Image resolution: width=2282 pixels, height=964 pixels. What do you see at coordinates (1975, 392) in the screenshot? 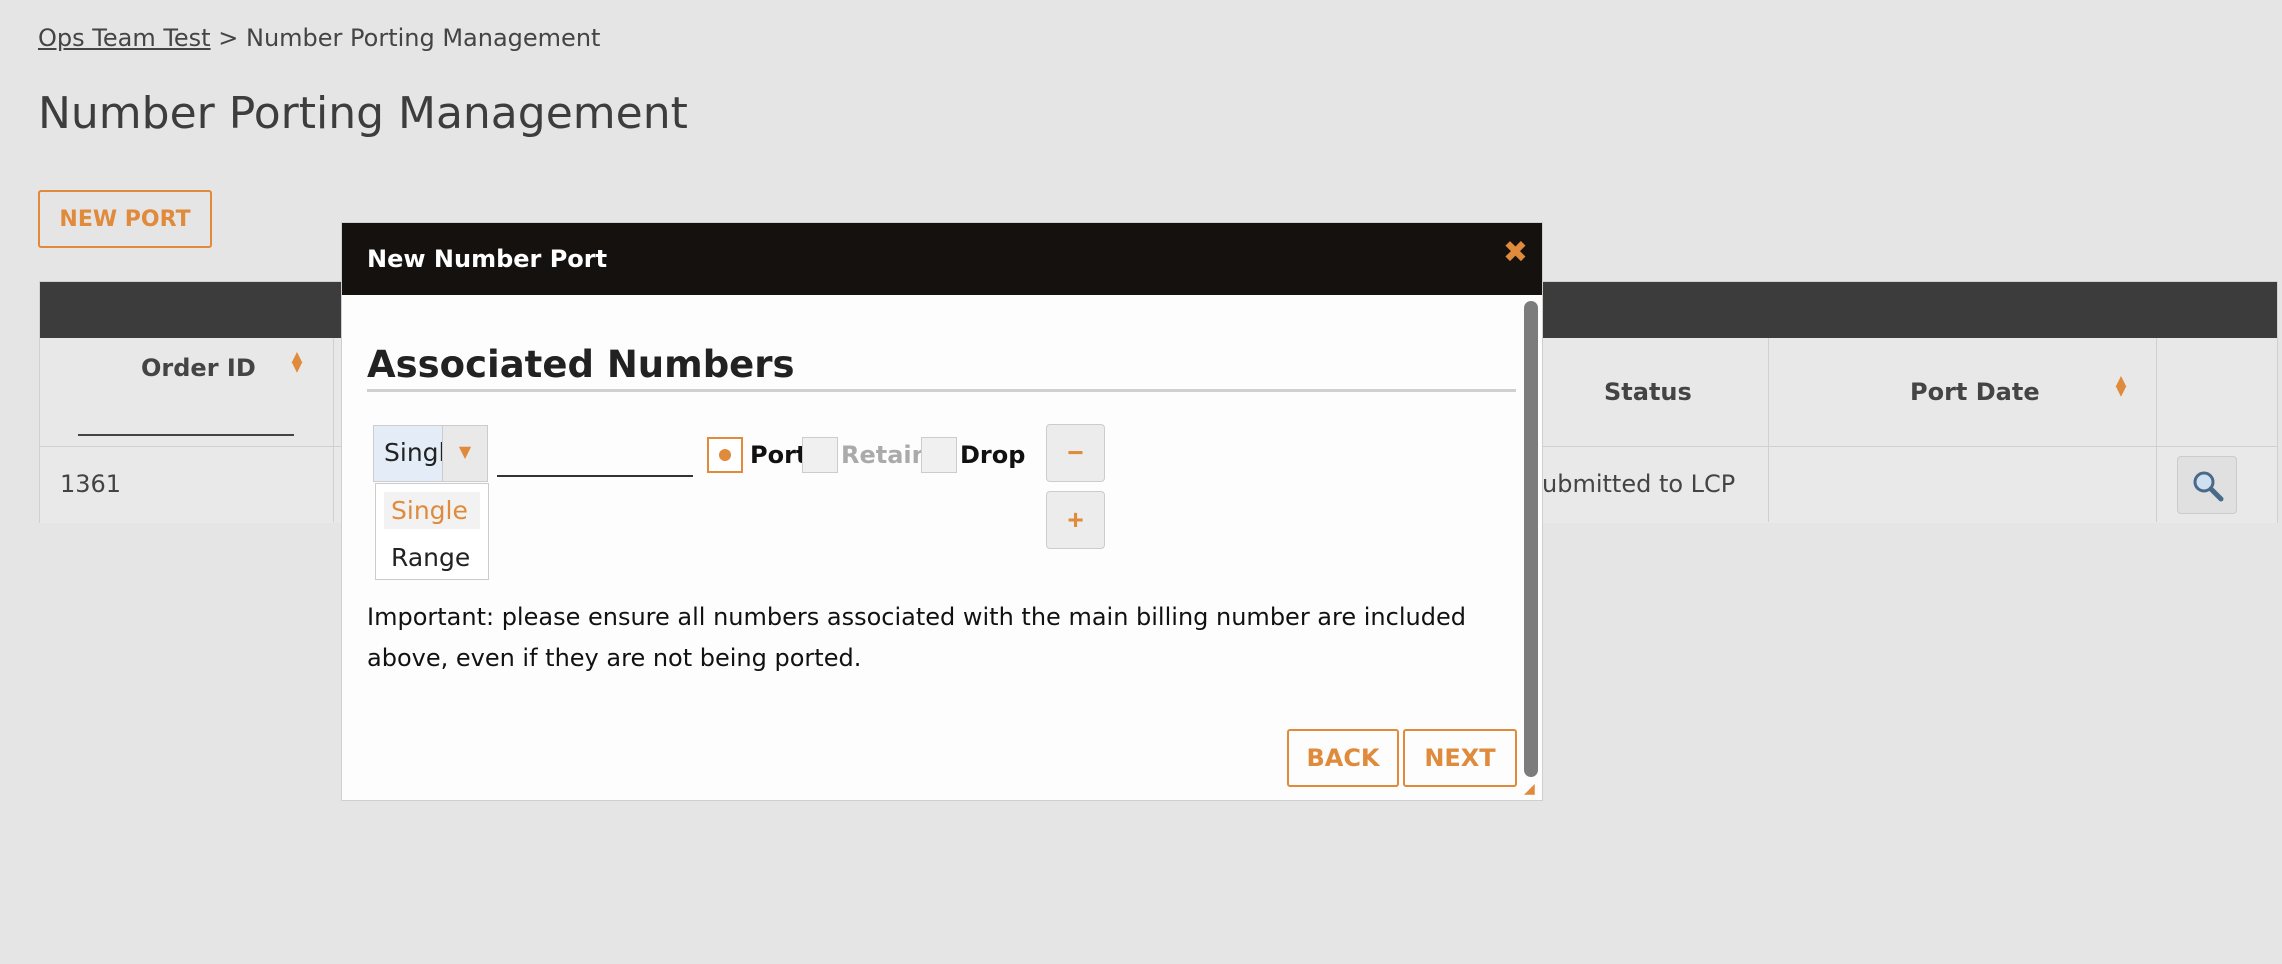
I see `column-header-port-date: Port Date` at bounding box center [1975, 392].